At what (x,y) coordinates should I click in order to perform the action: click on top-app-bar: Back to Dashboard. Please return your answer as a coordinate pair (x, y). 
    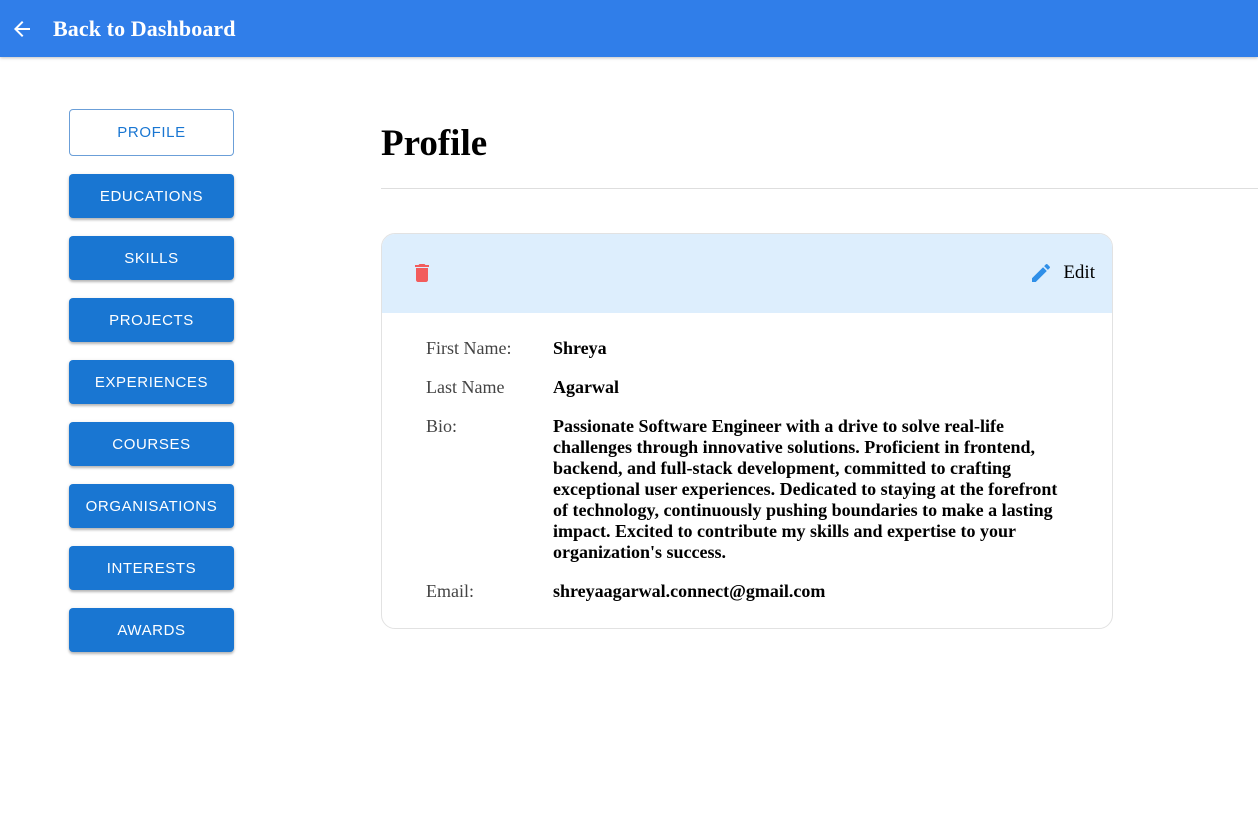
    Looking at the image, I should click on (629, 28).